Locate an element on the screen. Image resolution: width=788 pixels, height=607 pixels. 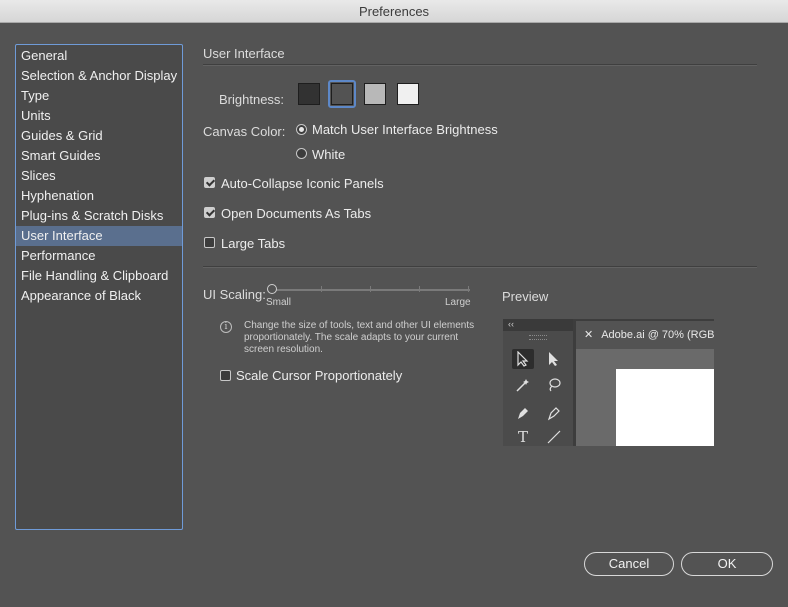
section-title: User Interface is located at coordinates (244, 53).